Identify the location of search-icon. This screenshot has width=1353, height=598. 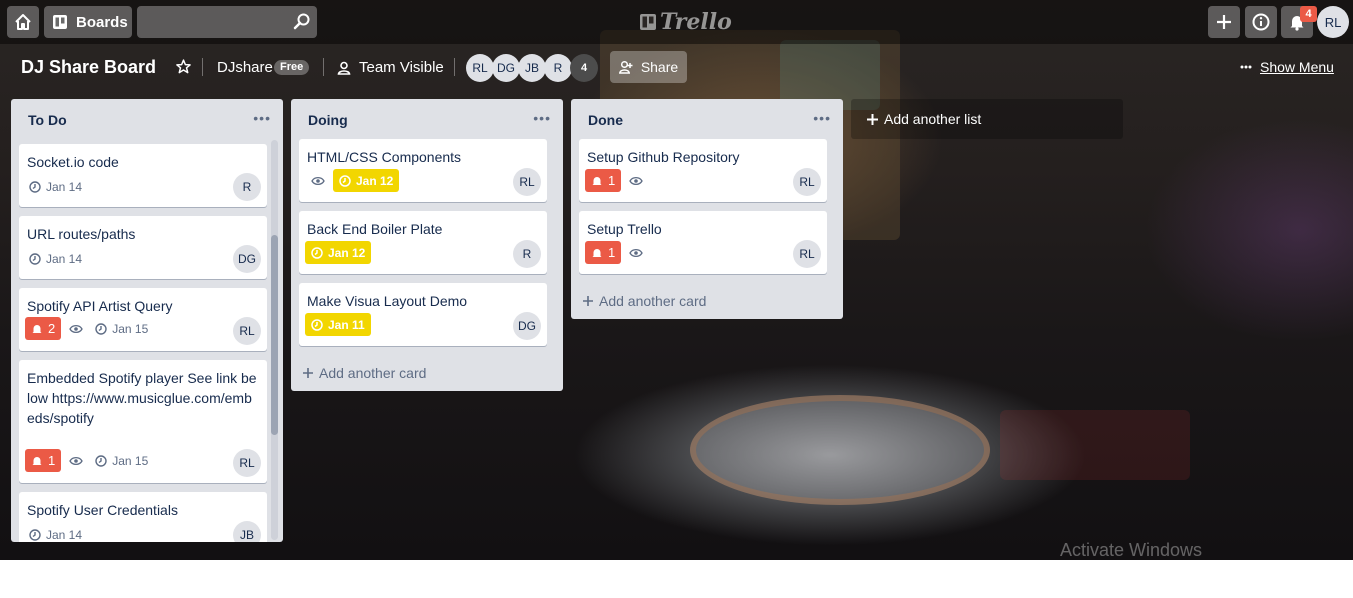
(302, 21).